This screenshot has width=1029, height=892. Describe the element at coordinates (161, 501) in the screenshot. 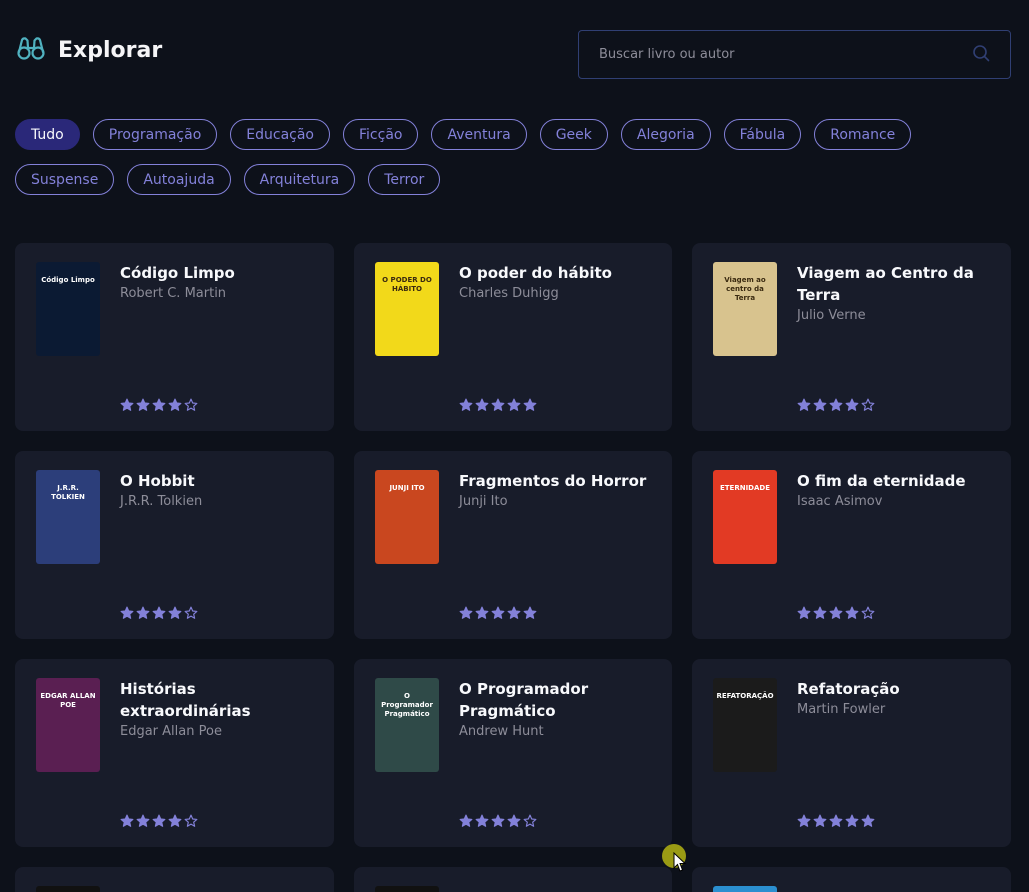

I see `book-author: J.R.R. Tolkien` at that location.